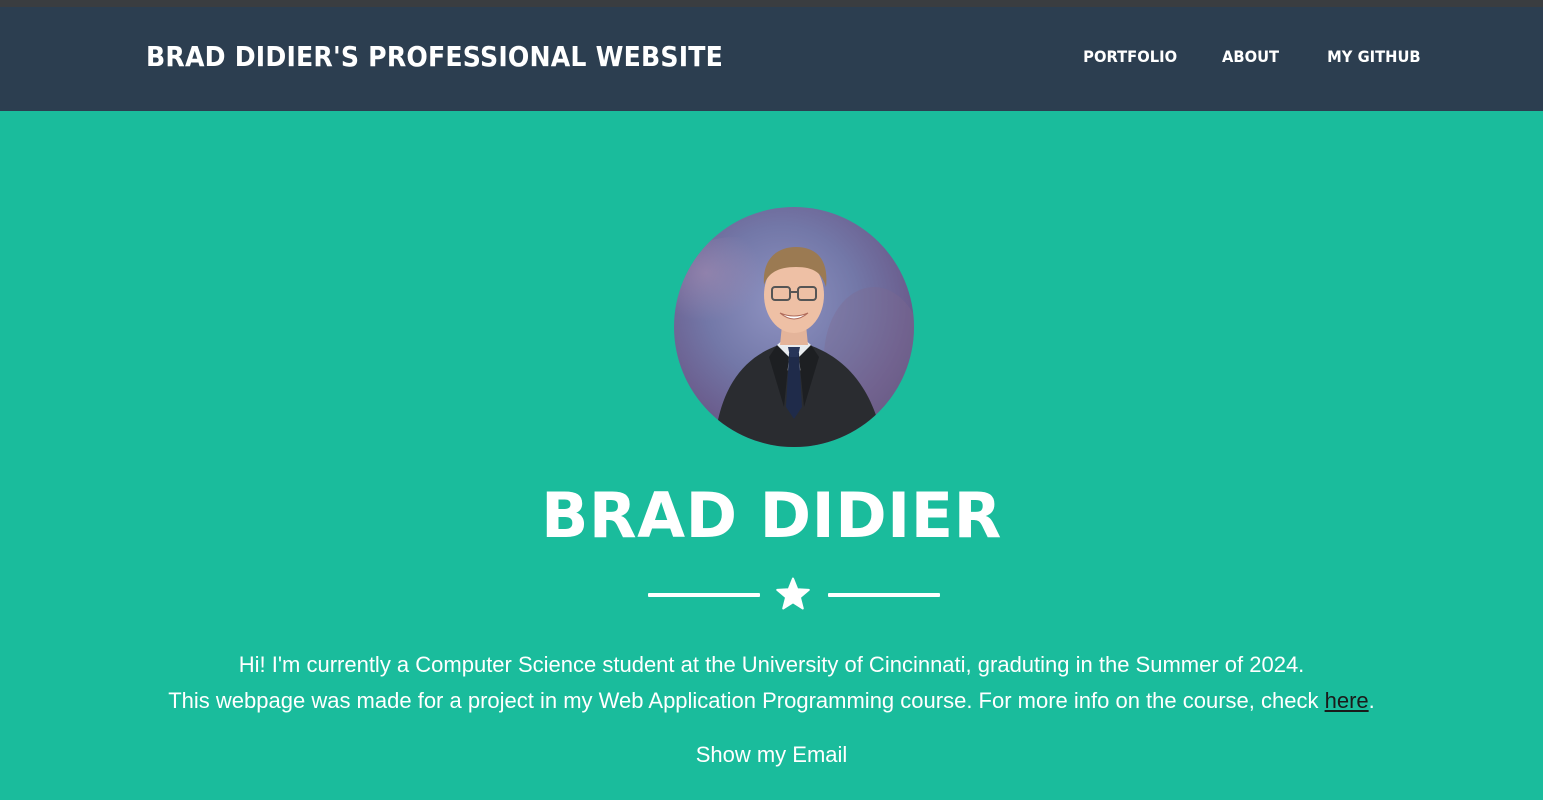  I want to click on divider-line-right, so click(884, 595).